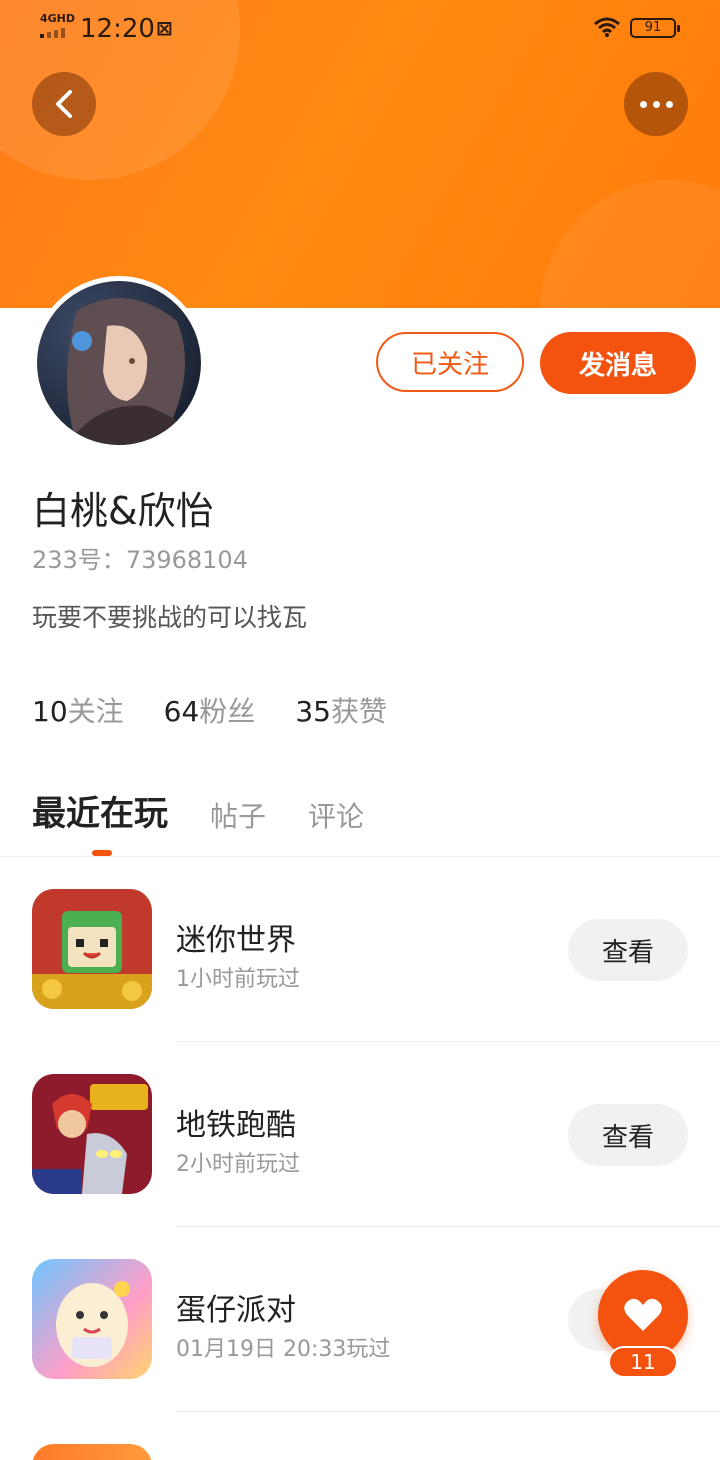  I want to click on user-id-label: 233号：, so click(79, 560).